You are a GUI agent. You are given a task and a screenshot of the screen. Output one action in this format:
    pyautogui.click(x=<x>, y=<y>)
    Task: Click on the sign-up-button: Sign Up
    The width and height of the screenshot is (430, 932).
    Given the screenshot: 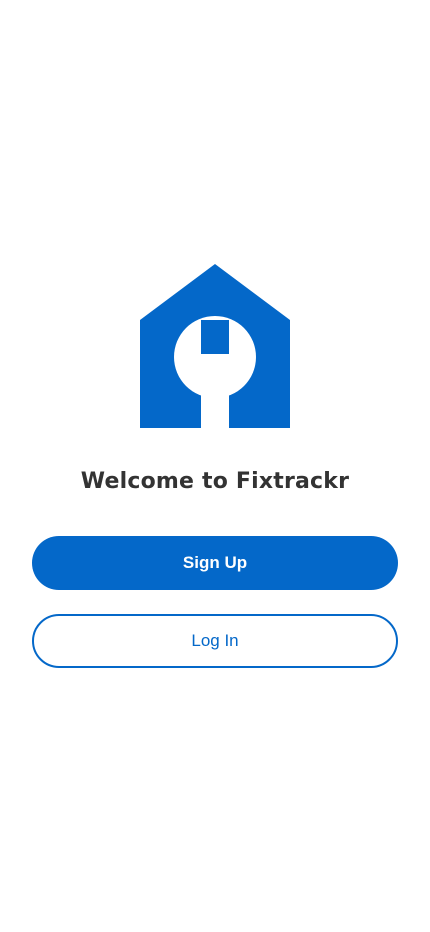 What is the action you would take?
    pyautogui.click(x=215, y=563)
    